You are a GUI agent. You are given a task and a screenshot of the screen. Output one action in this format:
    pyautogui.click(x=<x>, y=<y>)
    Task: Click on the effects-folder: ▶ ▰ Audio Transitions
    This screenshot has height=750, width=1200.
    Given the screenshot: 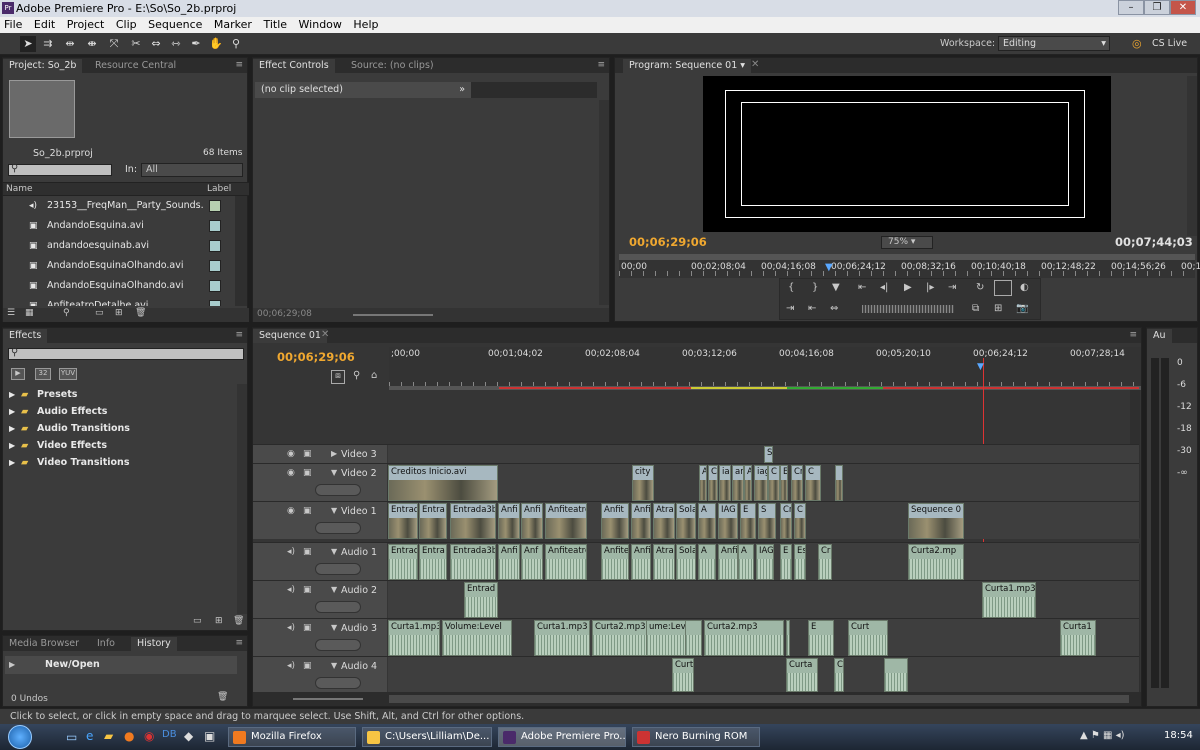 What is the action you would take?
    pyautogui.click(x=119, y=428)
    